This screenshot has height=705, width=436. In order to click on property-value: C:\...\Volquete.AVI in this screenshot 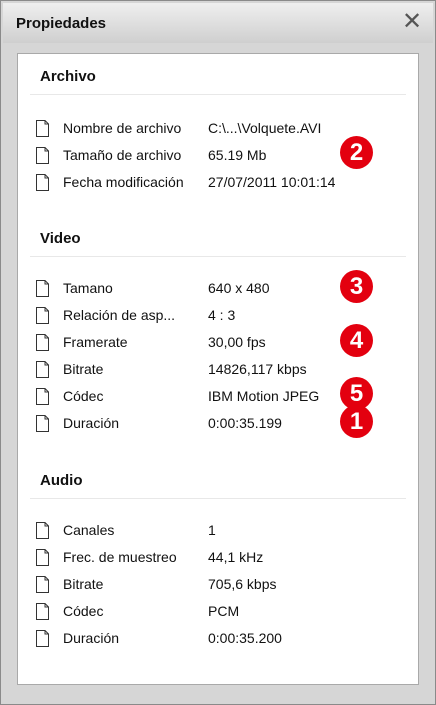, I will do `click(265, 128)`.